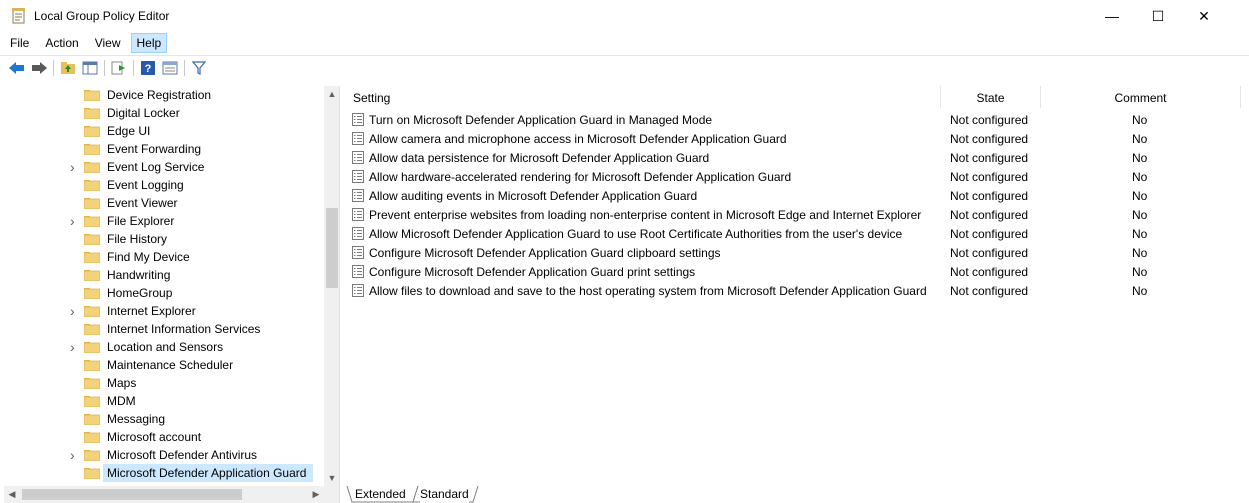 The image size is (1249, 503). I want to click on column-header-setting: Setting, so click(643, 97).